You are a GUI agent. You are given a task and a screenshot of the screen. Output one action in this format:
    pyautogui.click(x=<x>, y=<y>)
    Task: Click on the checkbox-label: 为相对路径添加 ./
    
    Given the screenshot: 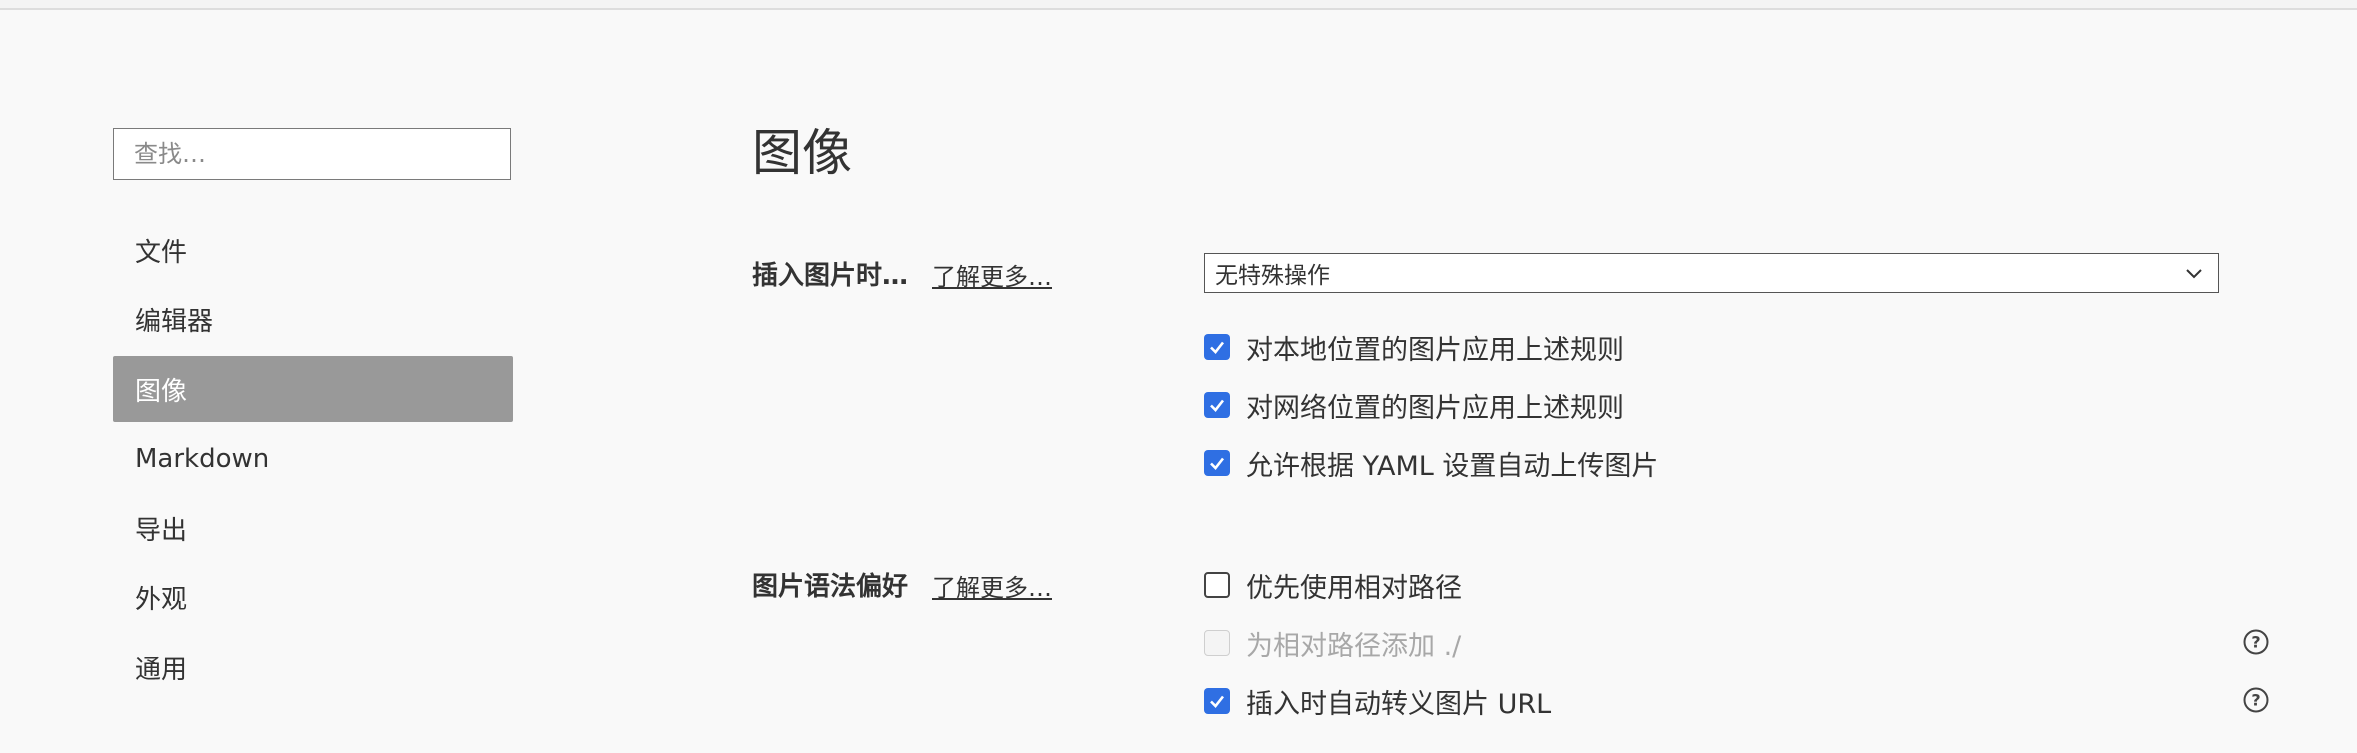 What is the action you would take?
    pyautogui.click(x=1354, y=646)
    